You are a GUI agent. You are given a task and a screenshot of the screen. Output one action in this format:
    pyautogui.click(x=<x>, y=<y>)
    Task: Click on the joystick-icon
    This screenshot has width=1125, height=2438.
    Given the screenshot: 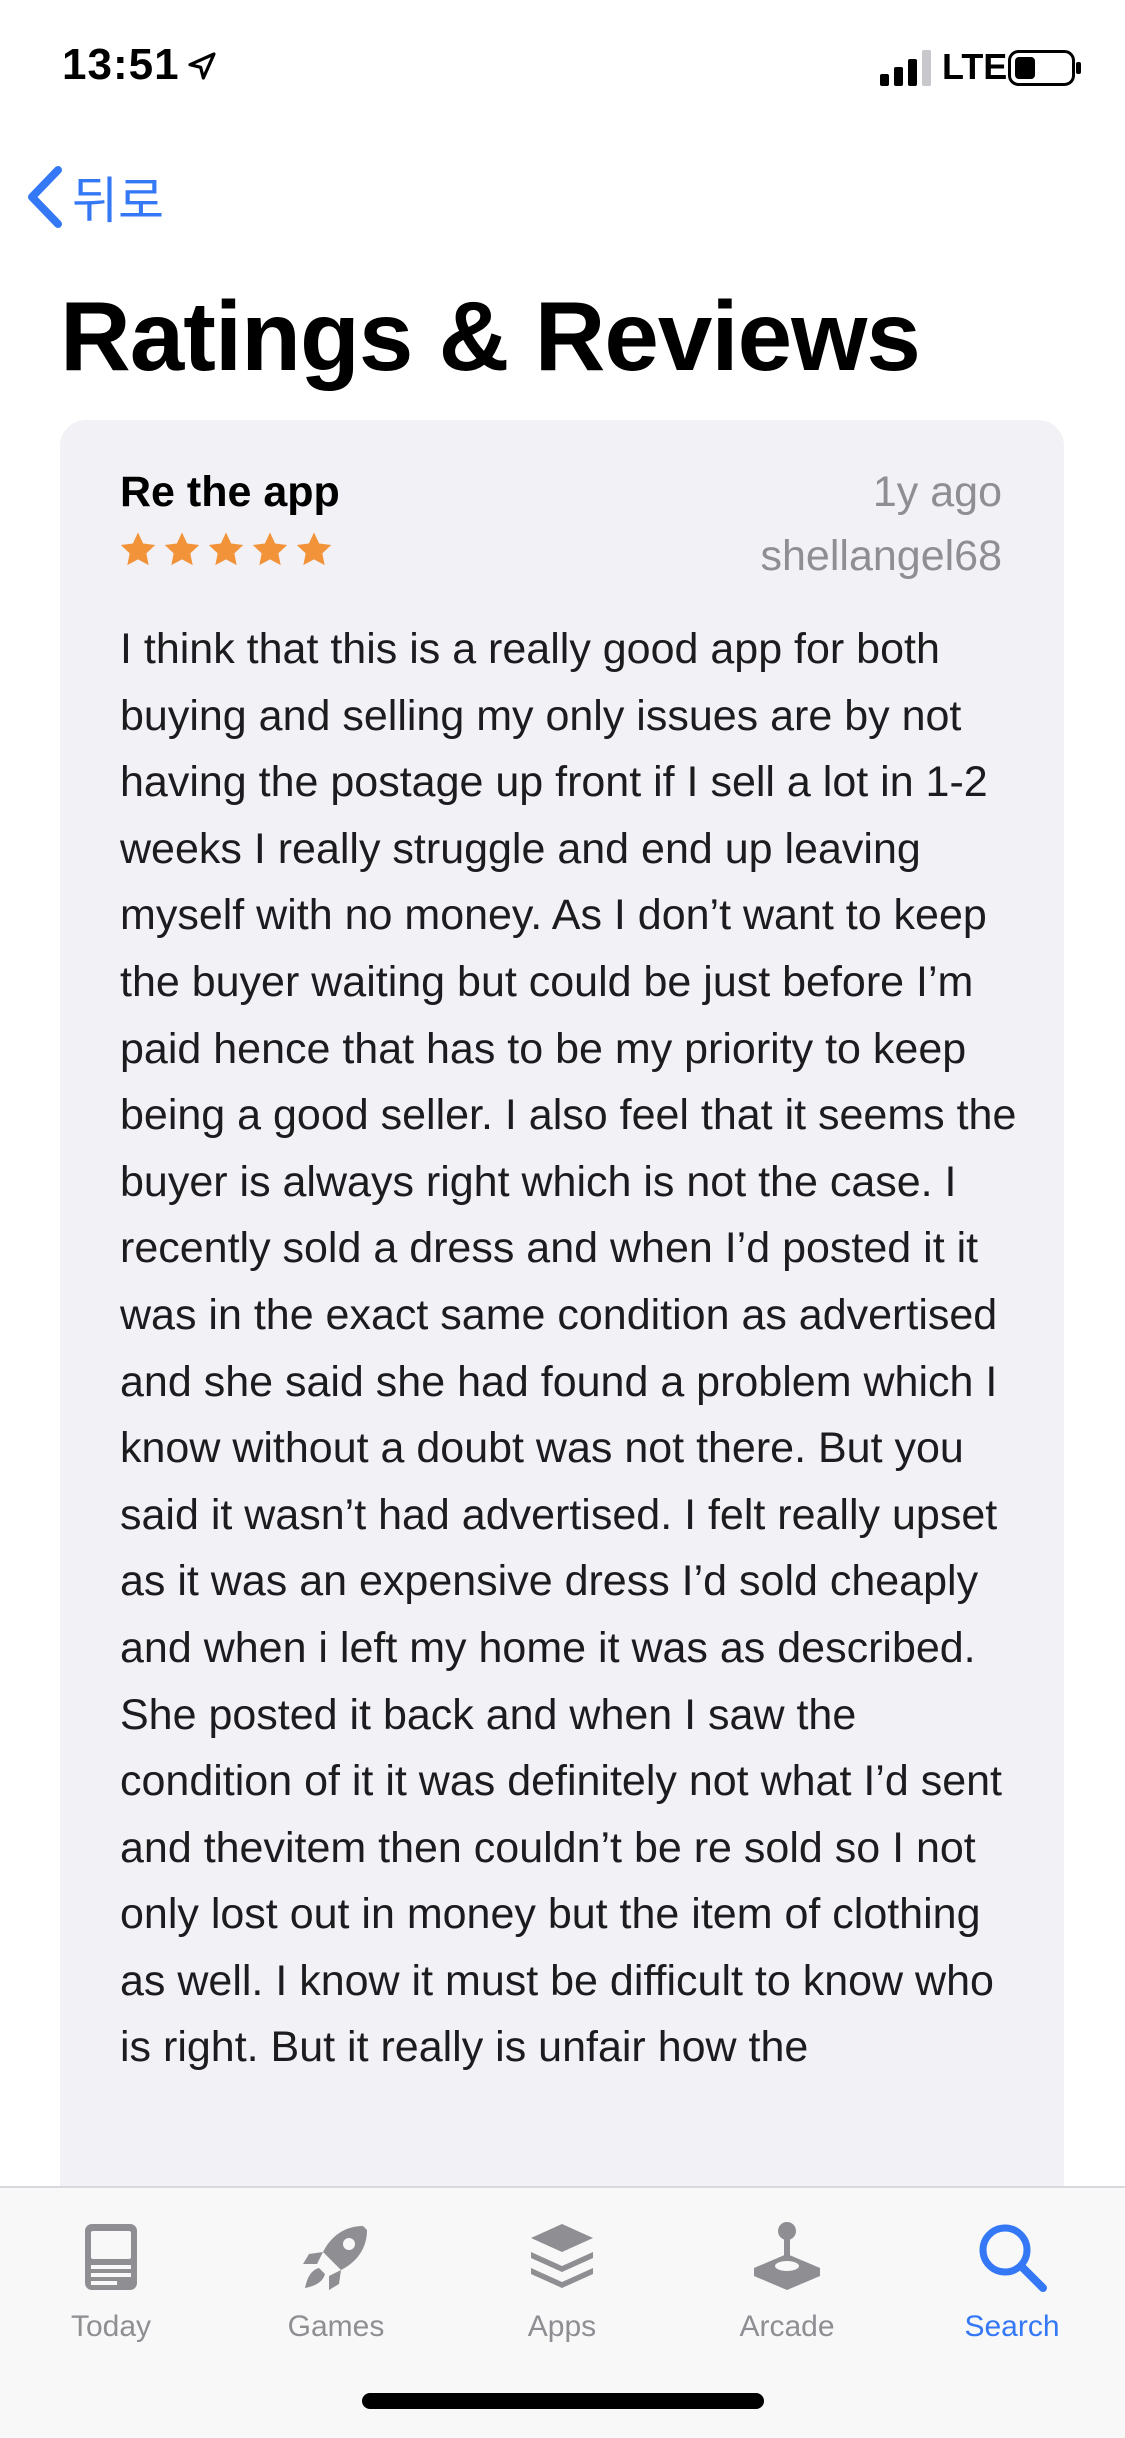 What is the action you would take?
    pyautogui.click(x=787, y=2256)
    